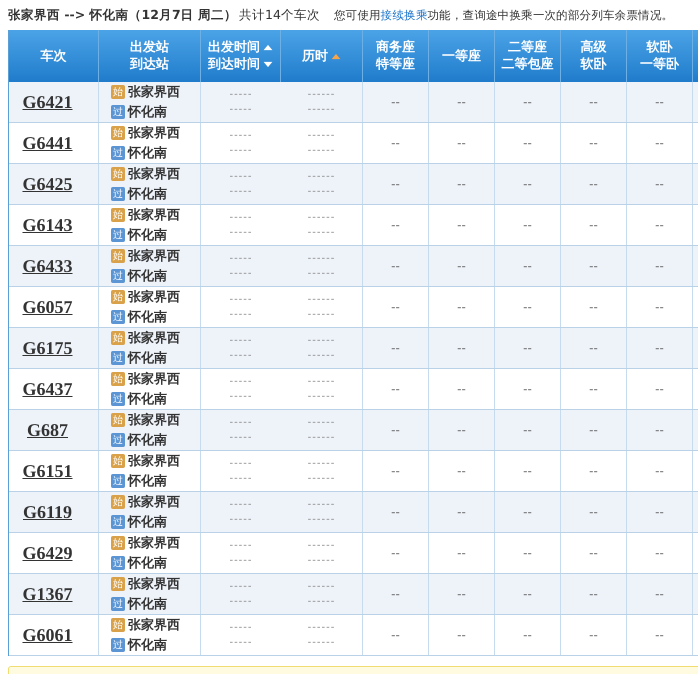 The width and height of the screenshot is (698, 674). What do you see at coordinates (53, 553) in the screenshot?
I see `train-number-link: G6429` at bounding box center [53, 553].